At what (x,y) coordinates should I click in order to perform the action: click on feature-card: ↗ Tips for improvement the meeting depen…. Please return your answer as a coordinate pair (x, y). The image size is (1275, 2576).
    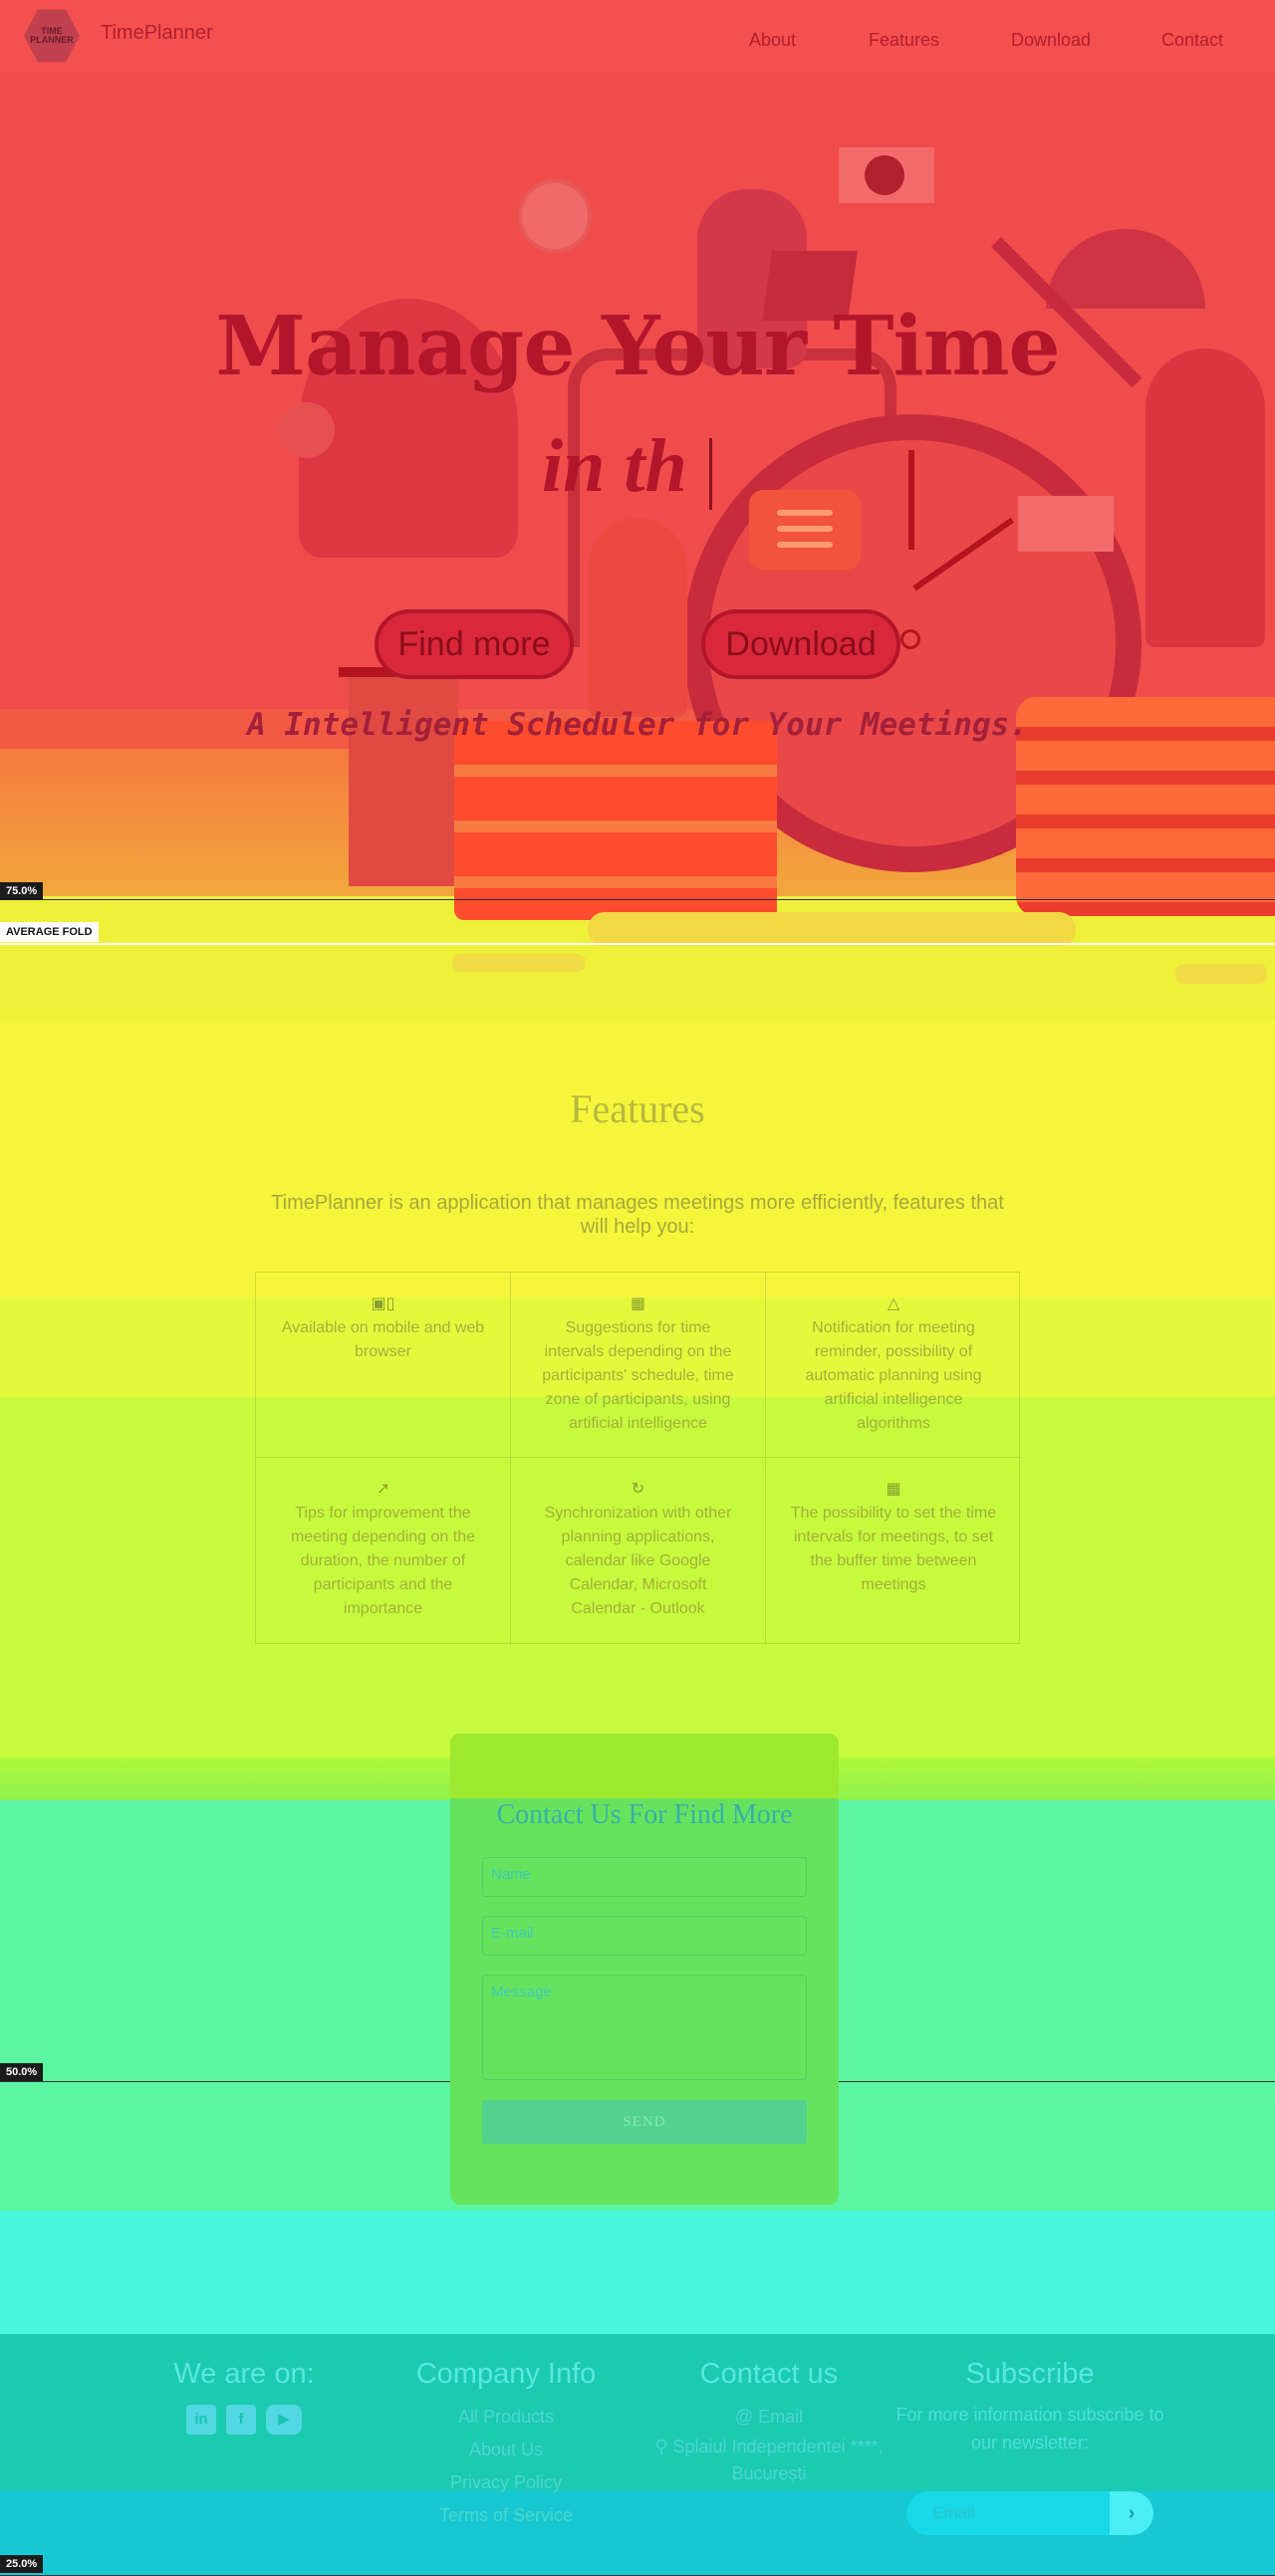
    Looking at the image, I should click on (383, 1551).